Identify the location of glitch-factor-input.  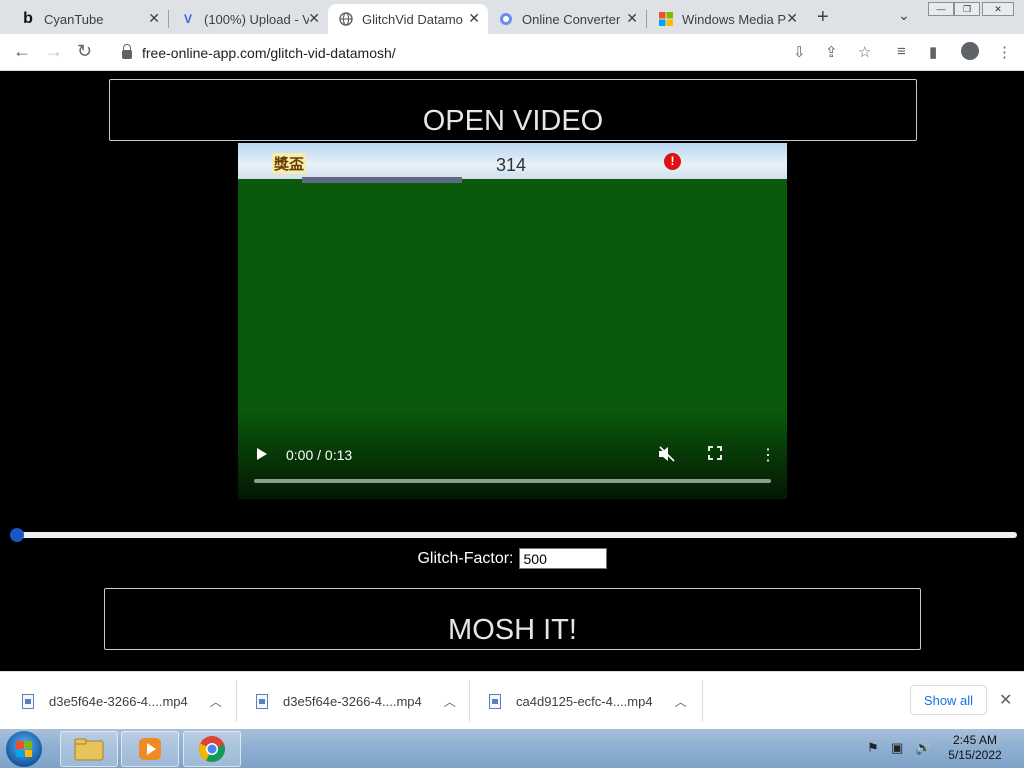
(562, 558).